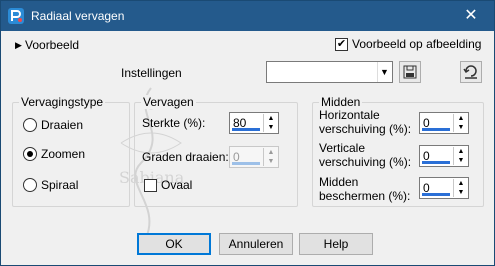  I want to click on strength-slider, so click(246, 129).